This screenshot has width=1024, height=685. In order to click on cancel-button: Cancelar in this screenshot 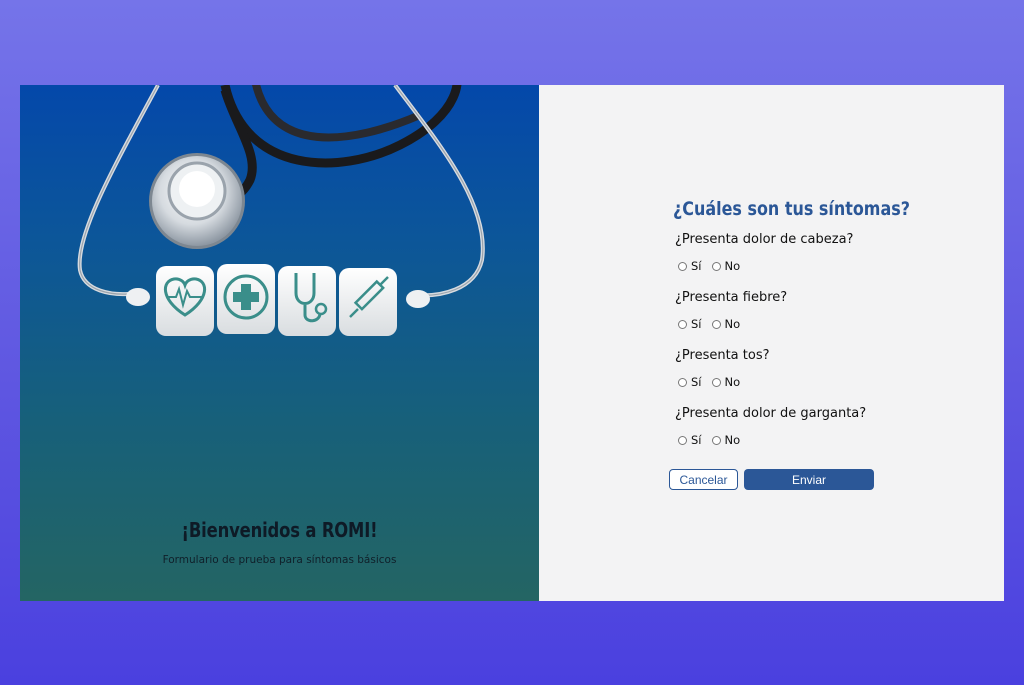, I will do `click(703, 479)`.